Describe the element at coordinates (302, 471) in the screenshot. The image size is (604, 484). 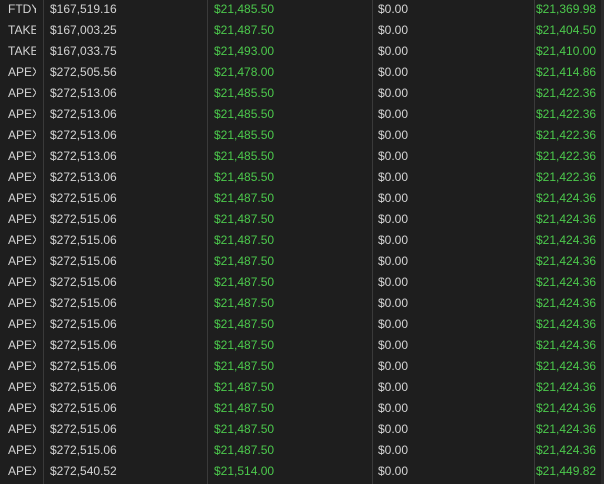
I see `table-row: APEX $272,540.52 $21,514.00 $0.00 $21,449.82` at that location.